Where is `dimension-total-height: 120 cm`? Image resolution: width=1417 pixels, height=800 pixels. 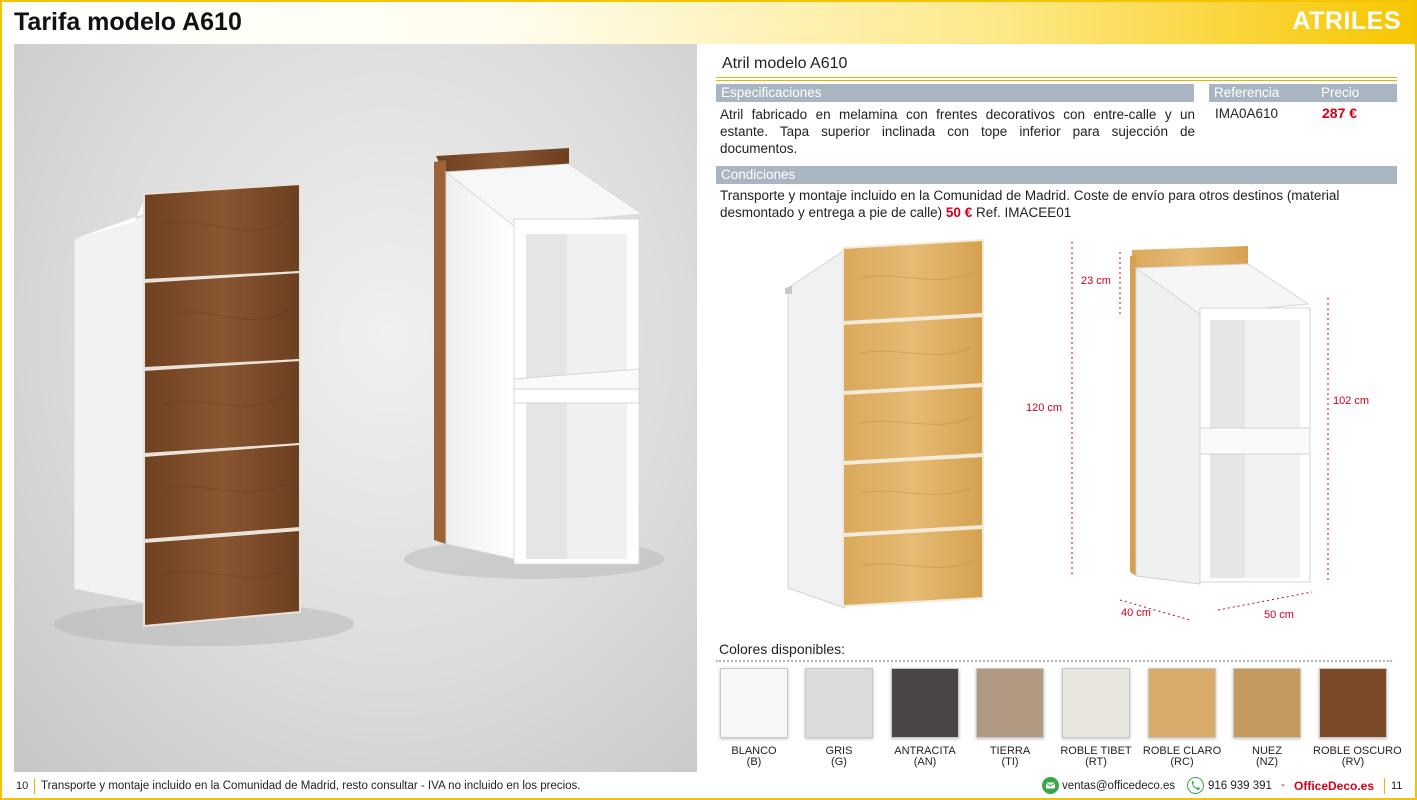 dimension-total-height: 120 cm is located at coordinates (1044, 408).